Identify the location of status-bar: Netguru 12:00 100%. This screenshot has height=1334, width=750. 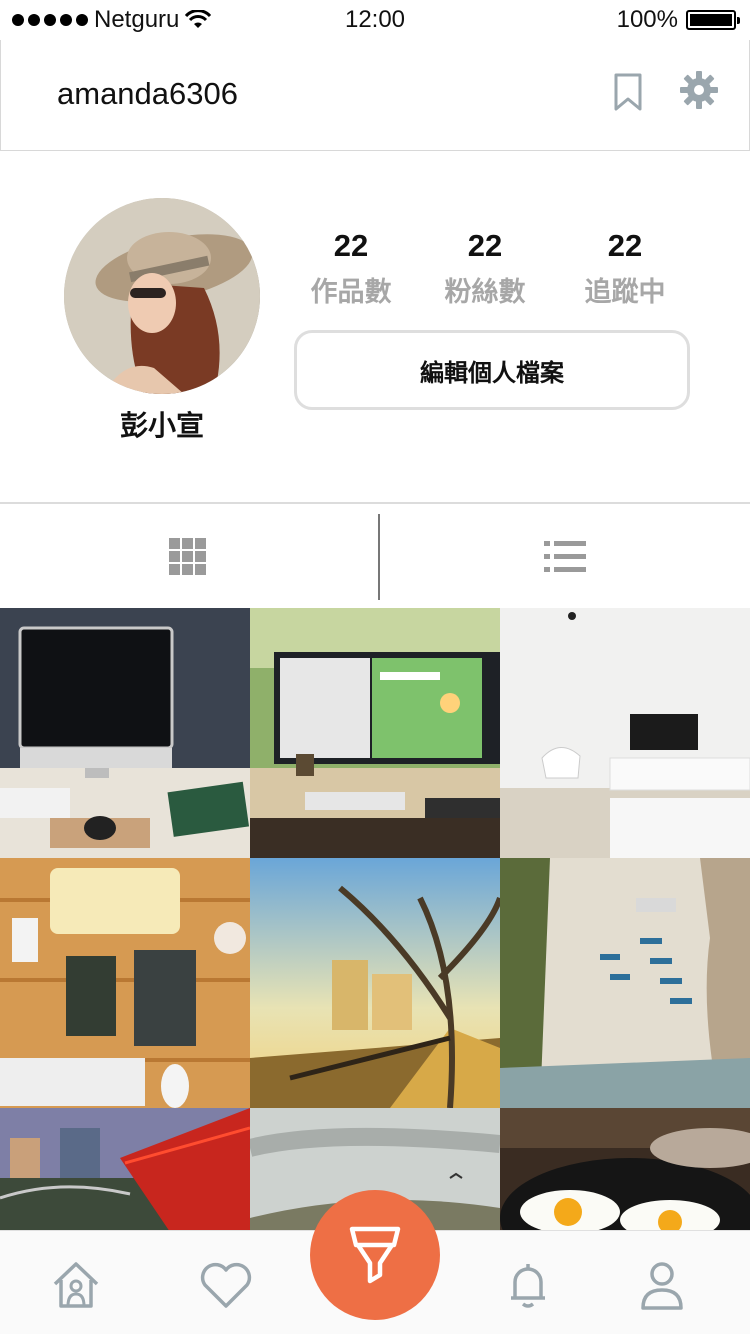
(375, 20).